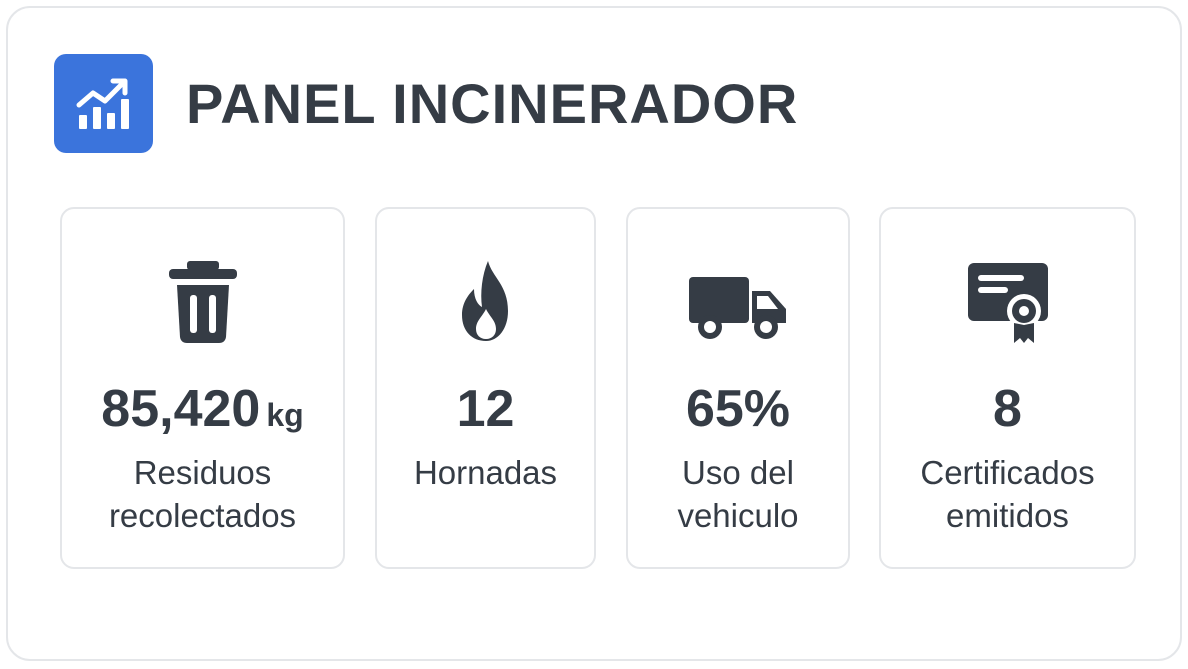 The height and width of the screenshot is (669, 1188). I want to click on fire-icon, so click(485, 302).